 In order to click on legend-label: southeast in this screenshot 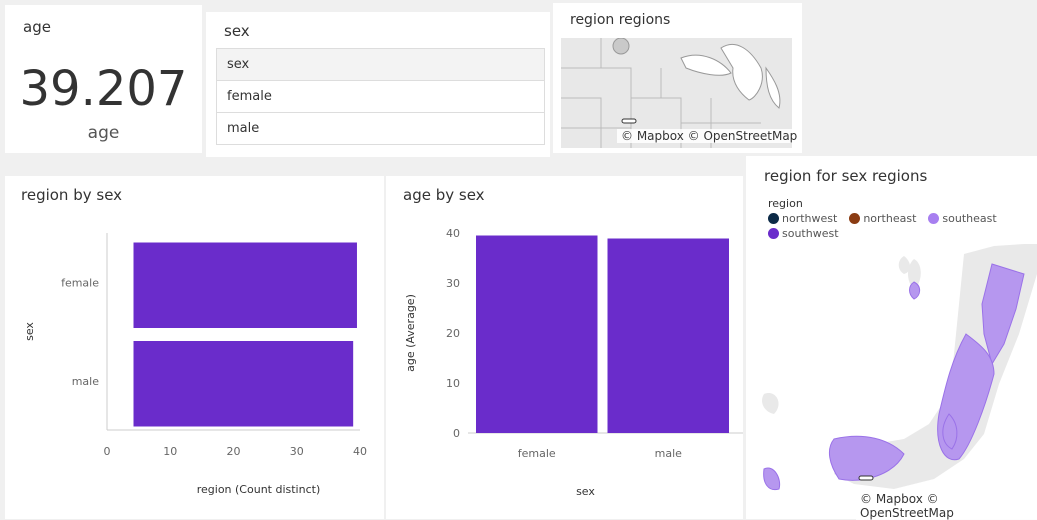, I will do `click(969, 218)`.